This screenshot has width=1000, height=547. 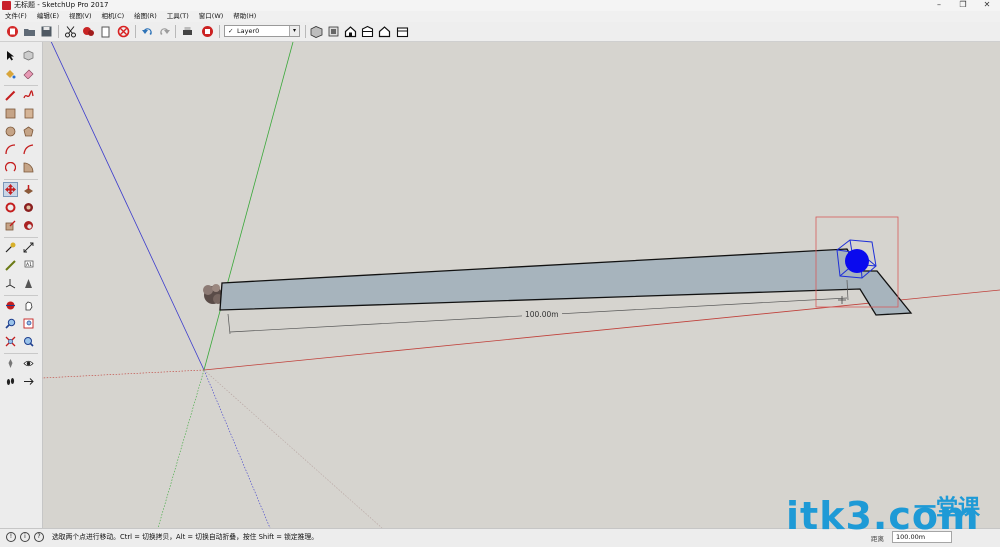 I want to click on help-icon: ?, so click(x=39, y=537).